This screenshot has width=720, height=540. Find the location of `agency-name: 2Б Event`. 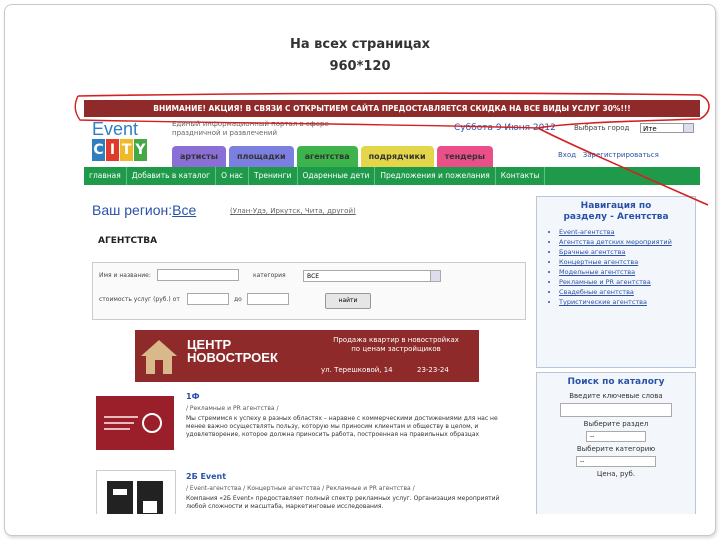

agency-name: 2Б Event is located at coordinates (206, 476).